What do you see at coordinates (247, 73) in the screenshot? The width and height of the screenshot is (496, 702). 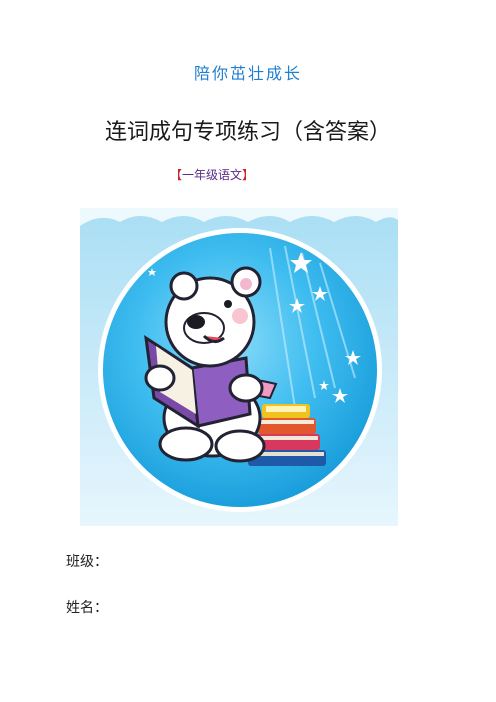 I see `slogan: 陪你茁壮成长` at bounding box center [247, 73].